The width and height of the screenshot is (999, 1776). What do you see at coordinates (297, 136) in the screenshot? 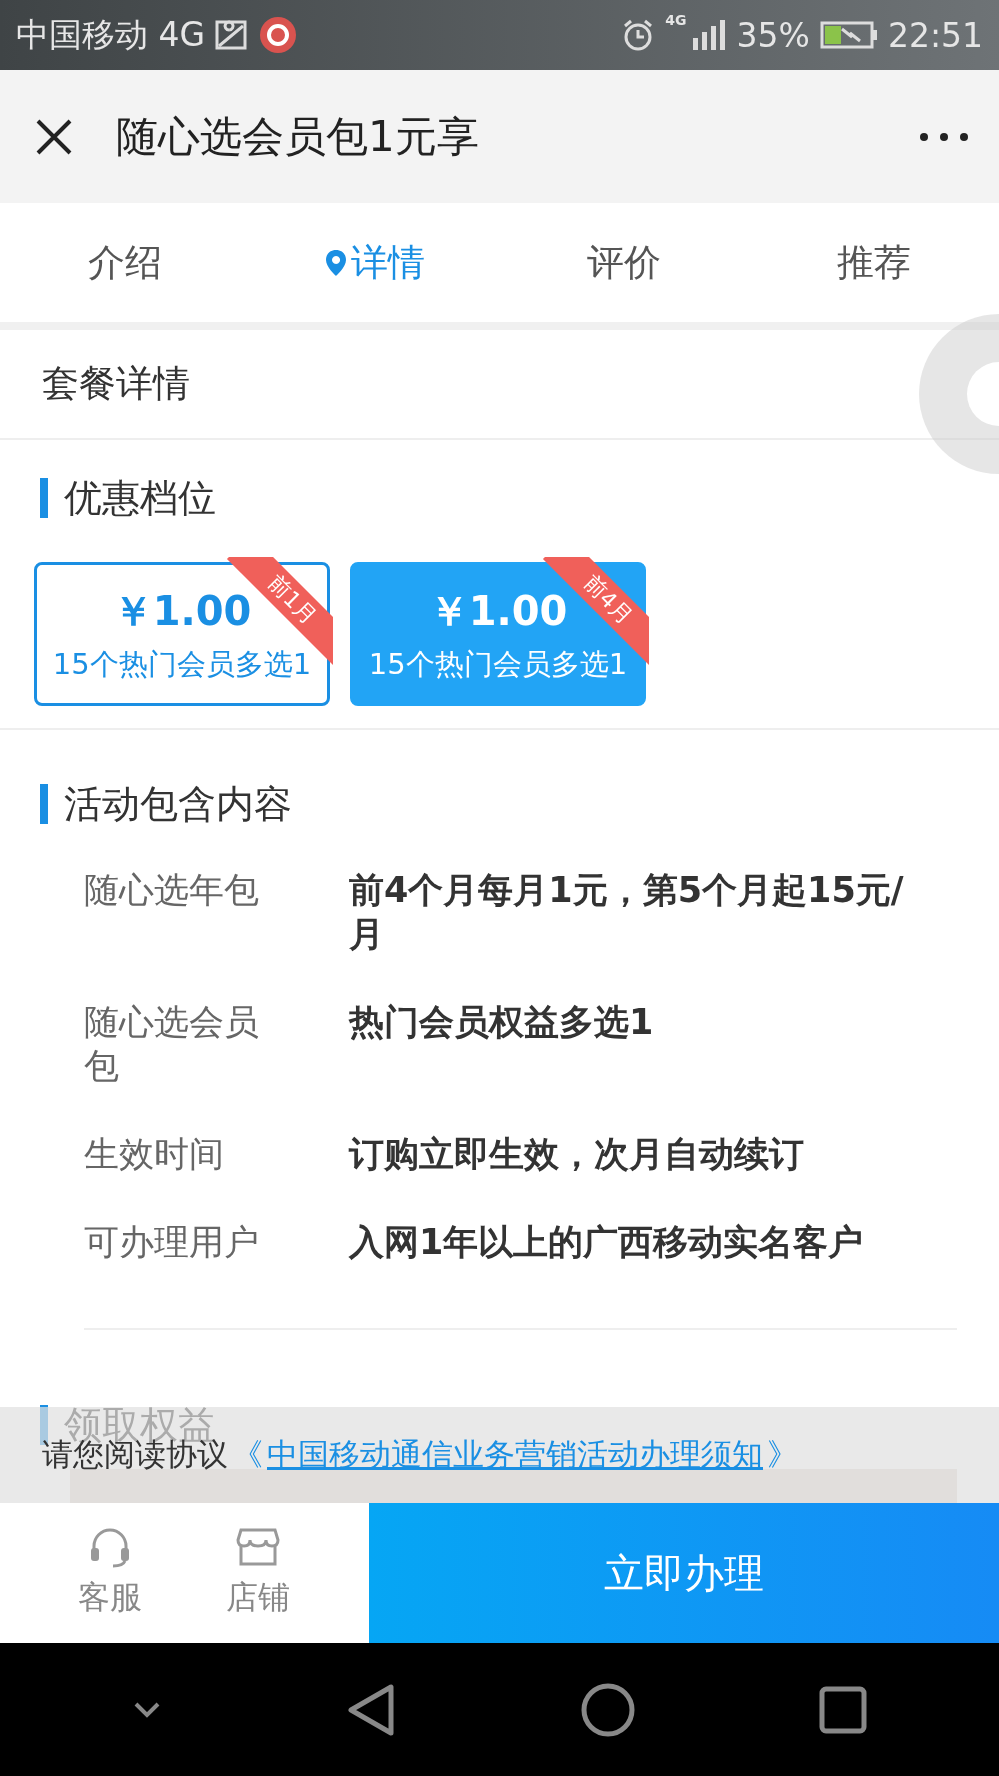
I see `page-title: 随心选会员包1元享` at bounding box center [297, 136].